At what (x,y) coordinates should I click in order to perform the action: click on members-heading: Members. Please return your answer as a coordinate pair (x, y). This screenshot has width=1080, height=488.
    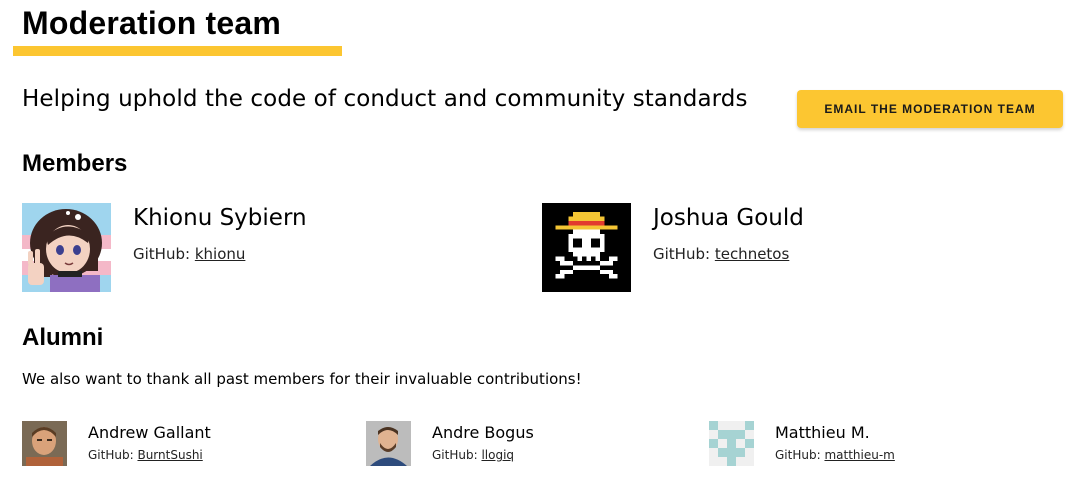
    Looking at the image, I should click on (75, 163).